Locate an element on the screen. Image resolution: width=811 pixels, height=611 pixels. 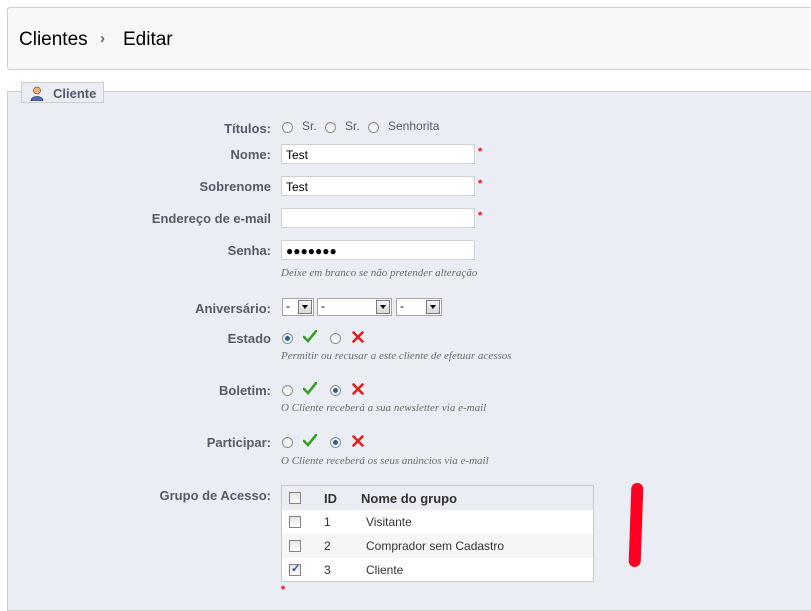
newsletter-no-radio is located at coordinates (335, 390).